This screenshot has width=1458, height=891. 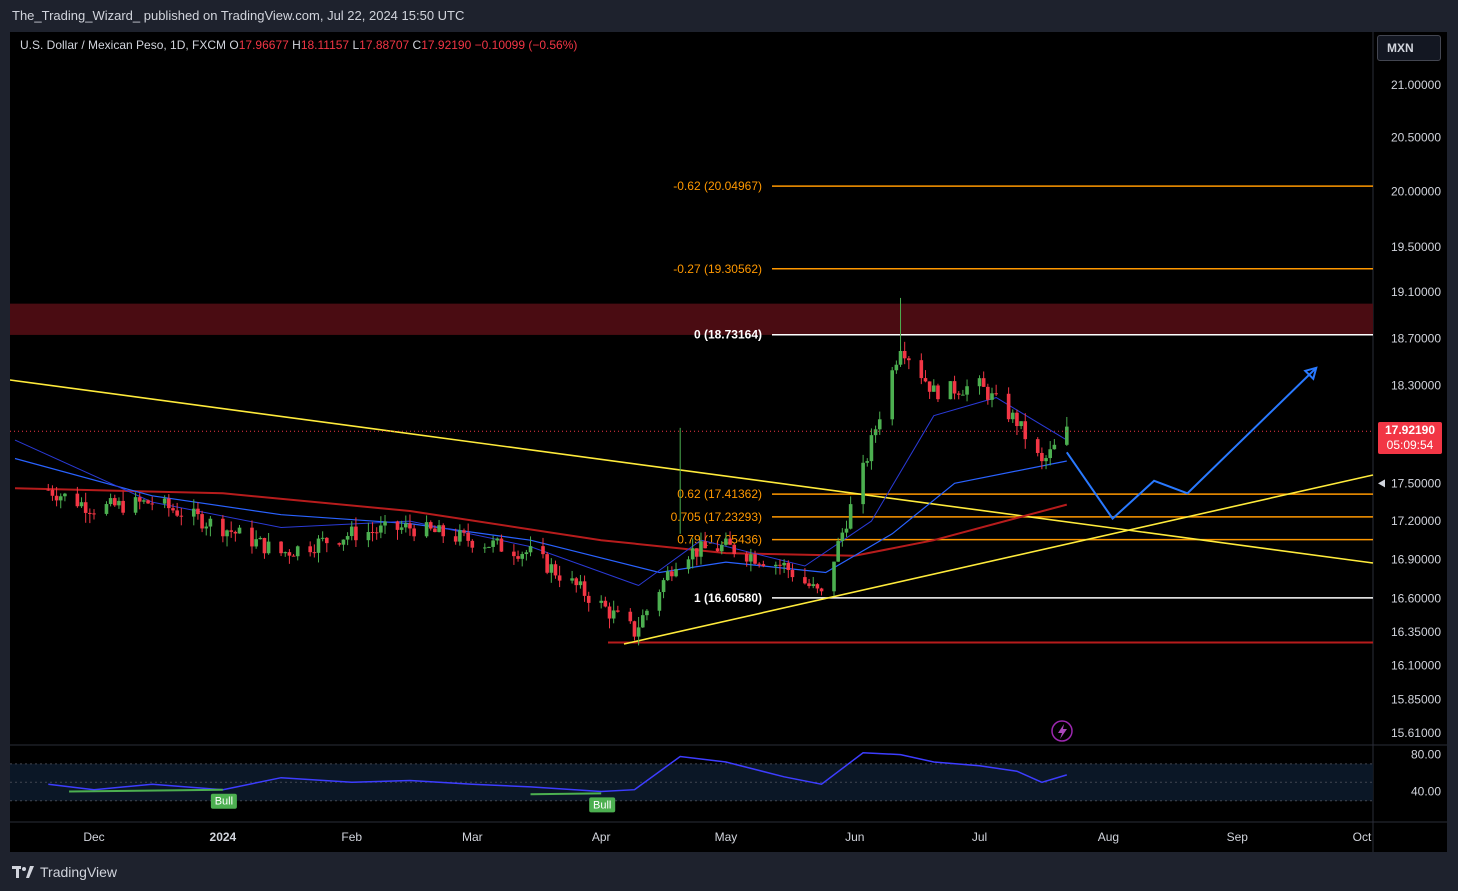 What do you see at coordinates (23, 872) in the screenshot?
I see `tradingview-icon` at bounding box center [23, 872].